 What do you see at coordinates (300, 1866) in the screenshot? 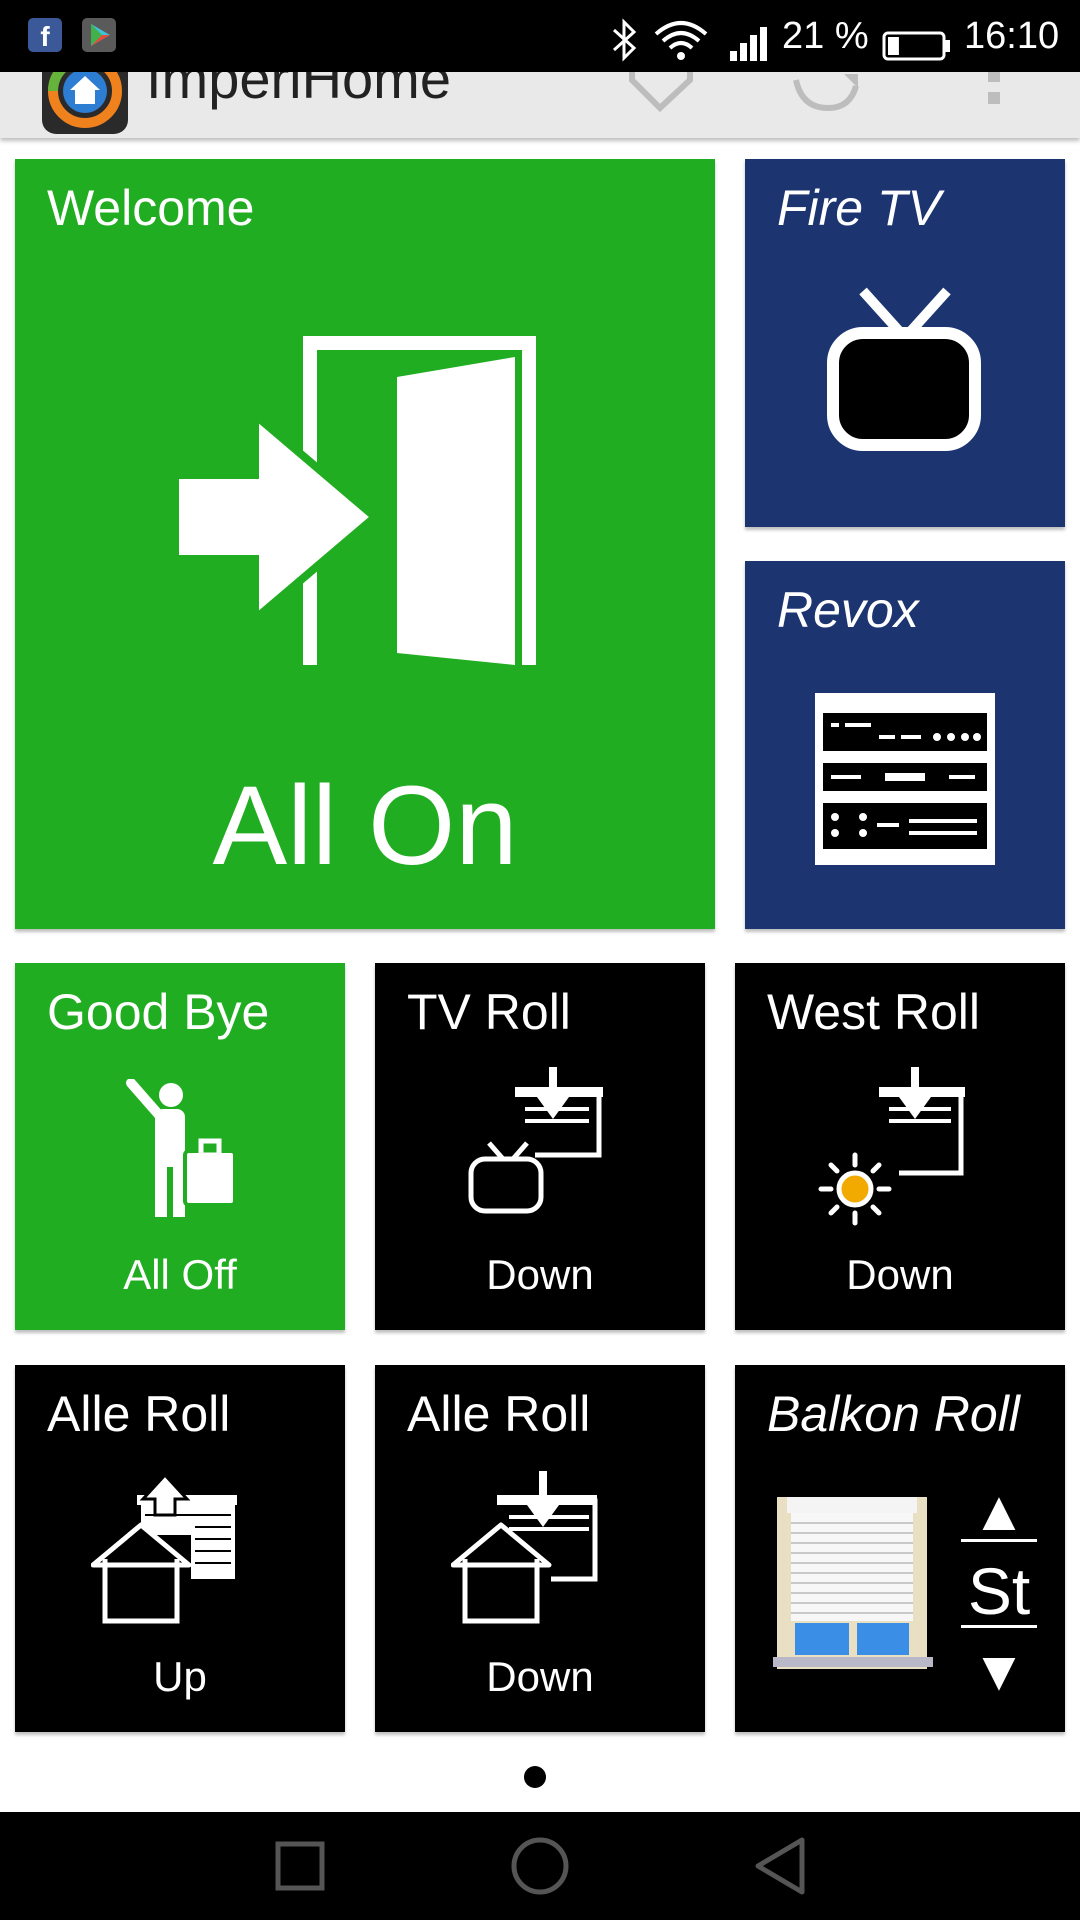
I see `recents-button` at bounding box center [300, 1866].